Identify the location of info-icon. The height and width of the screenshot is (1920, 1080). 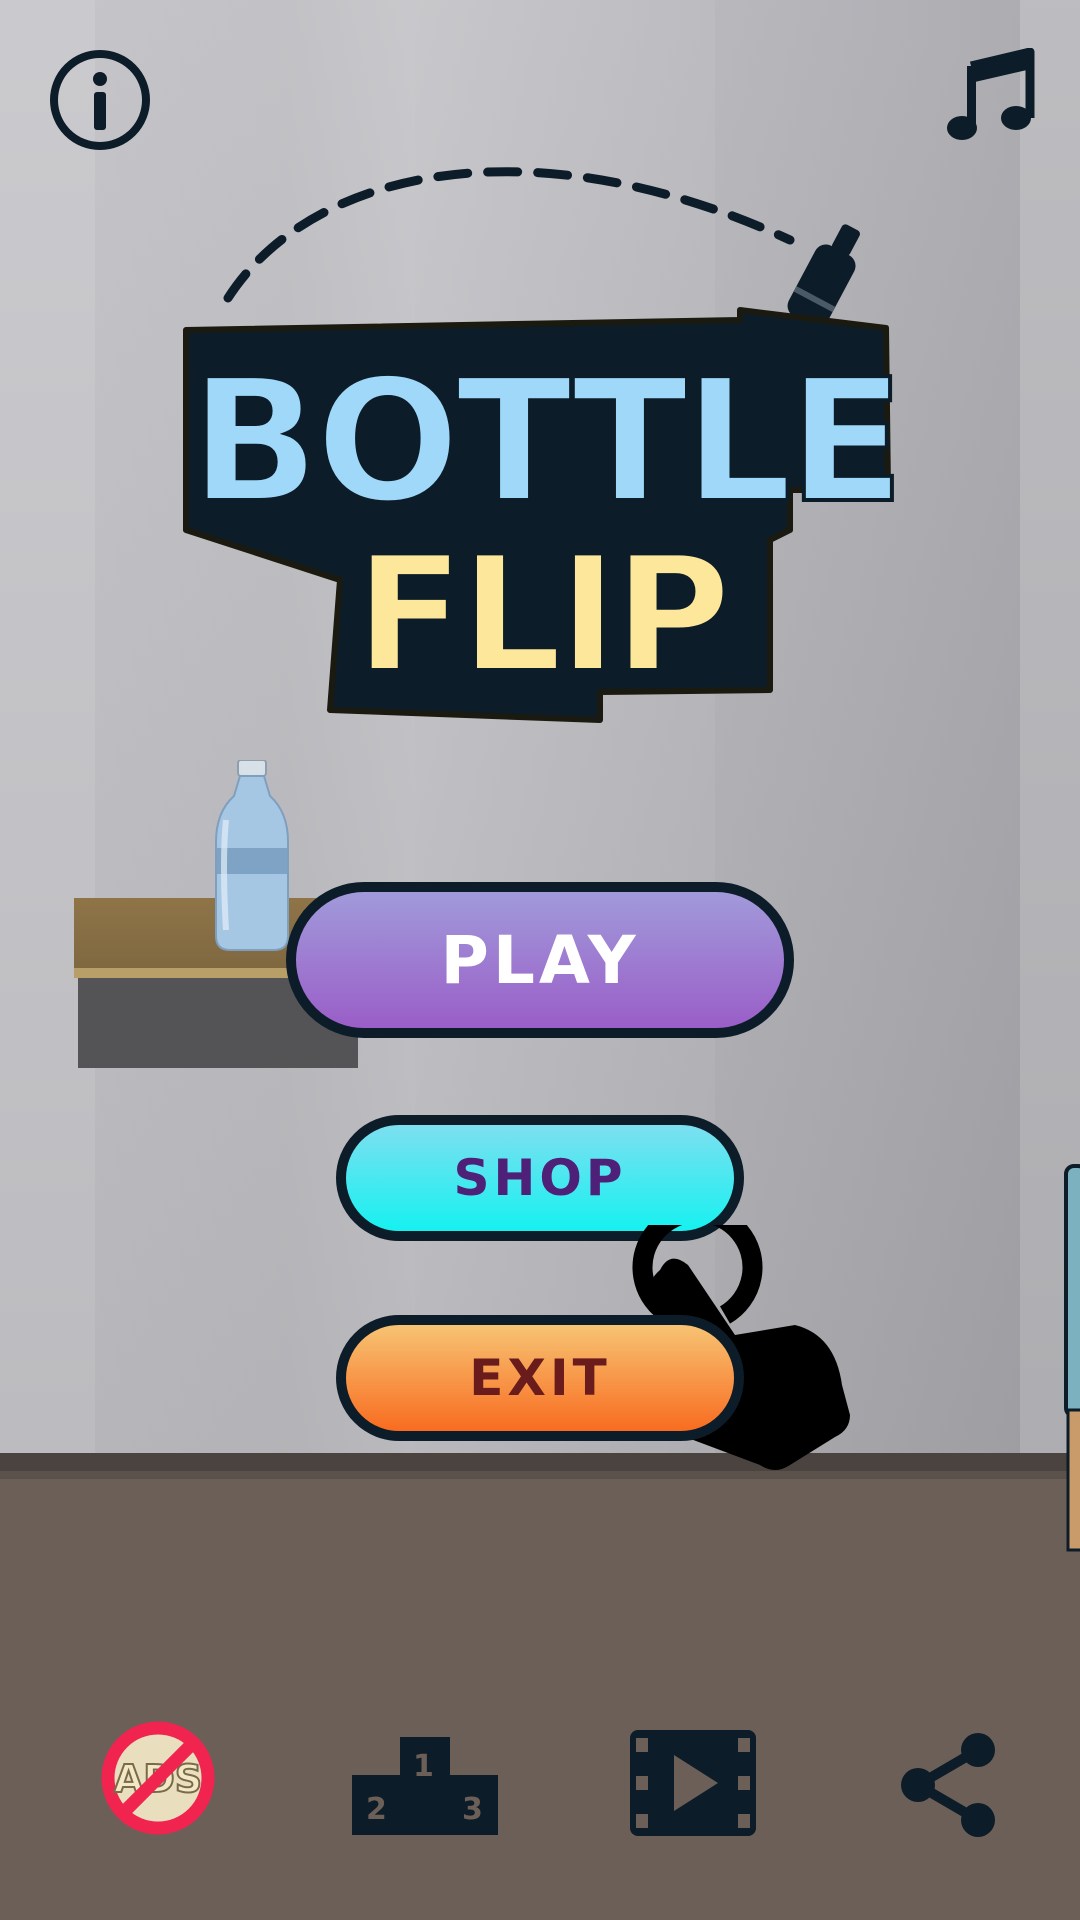
(100, 100).